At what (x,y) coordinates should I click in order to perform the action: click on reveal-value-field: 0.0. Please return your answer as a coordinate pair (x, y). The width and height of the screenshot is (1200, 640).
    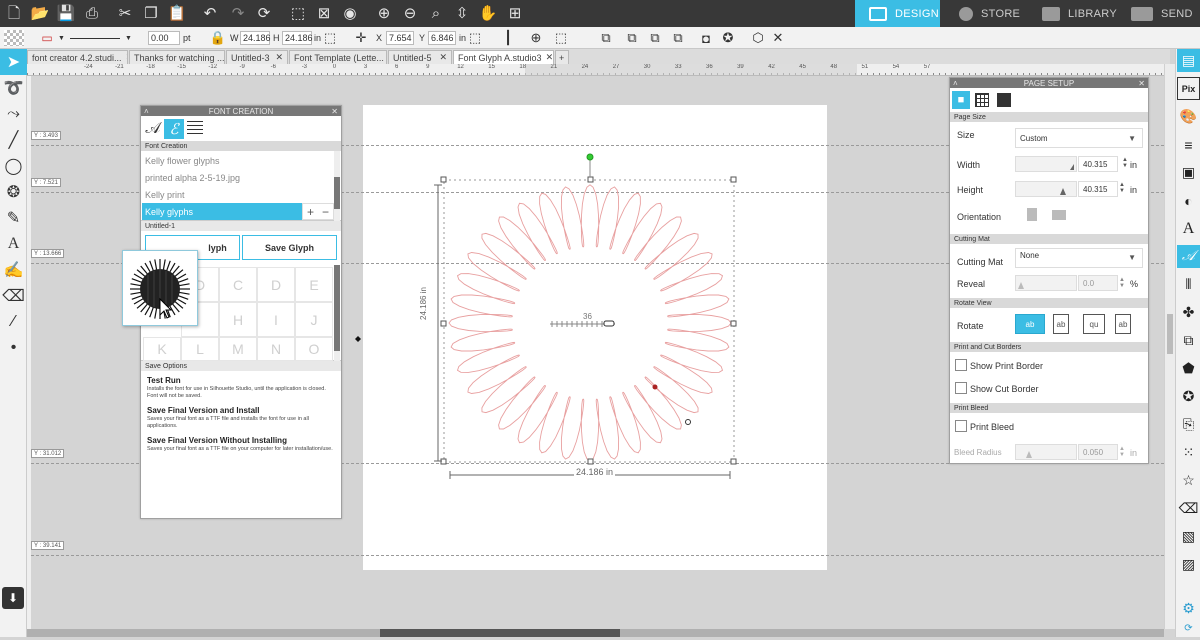
    Looking at the image, I should click on (1098, 283).